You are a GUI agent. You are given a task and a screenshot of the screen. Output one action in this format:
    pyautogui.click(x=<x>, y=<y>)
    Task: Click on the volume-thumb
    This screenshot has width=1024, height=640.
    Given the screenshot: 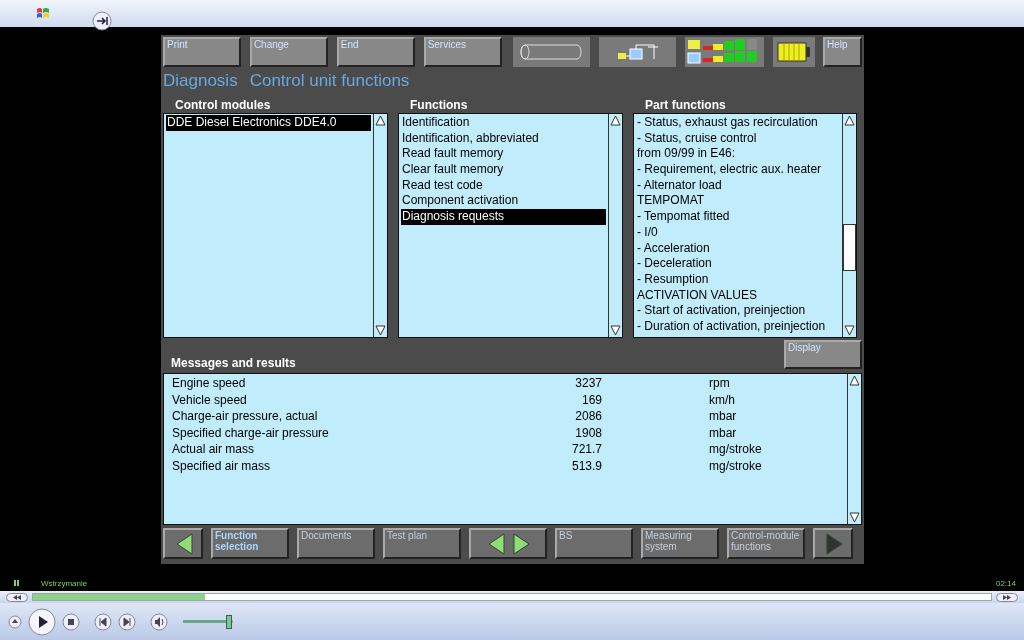 What is the action you would take?
    pyautogui.click(x=229, y=621)
    